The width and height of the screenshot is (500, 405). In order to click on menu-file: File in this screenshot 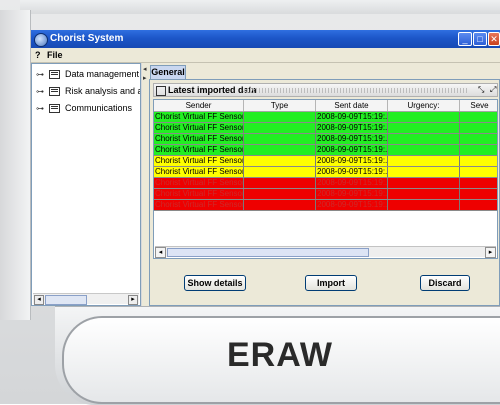, I will do `click(55, 55)`.